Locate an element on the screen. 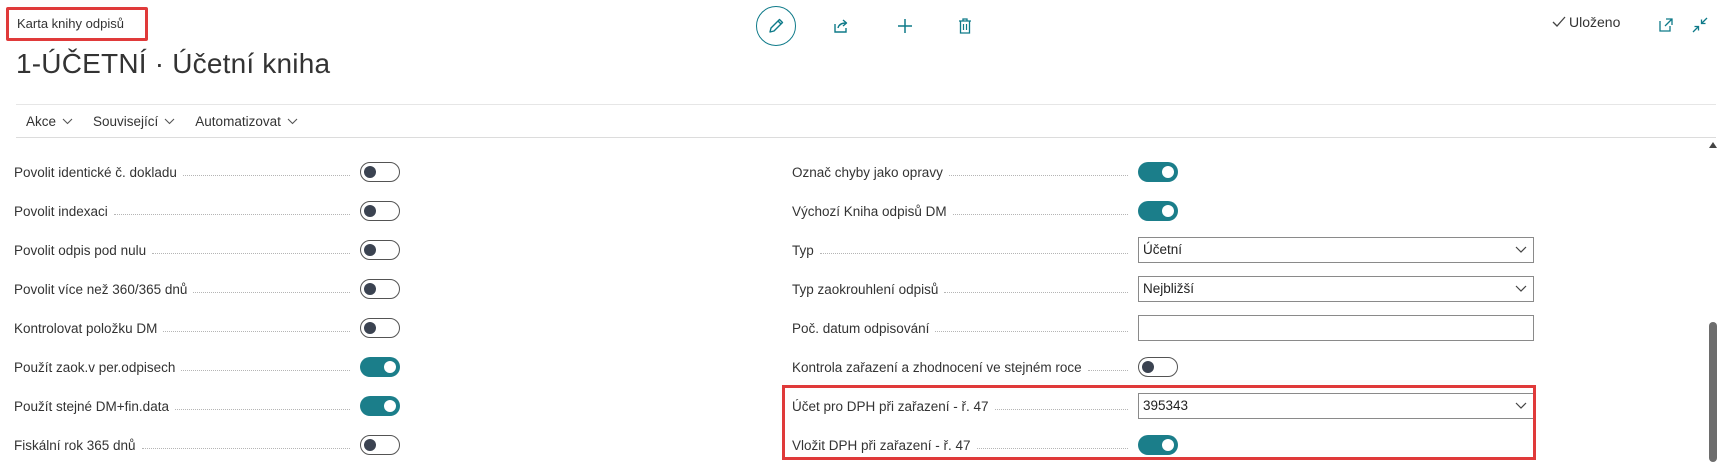  field-label: Fiskální rok 365 dnů is located at coordinates (182, 445).